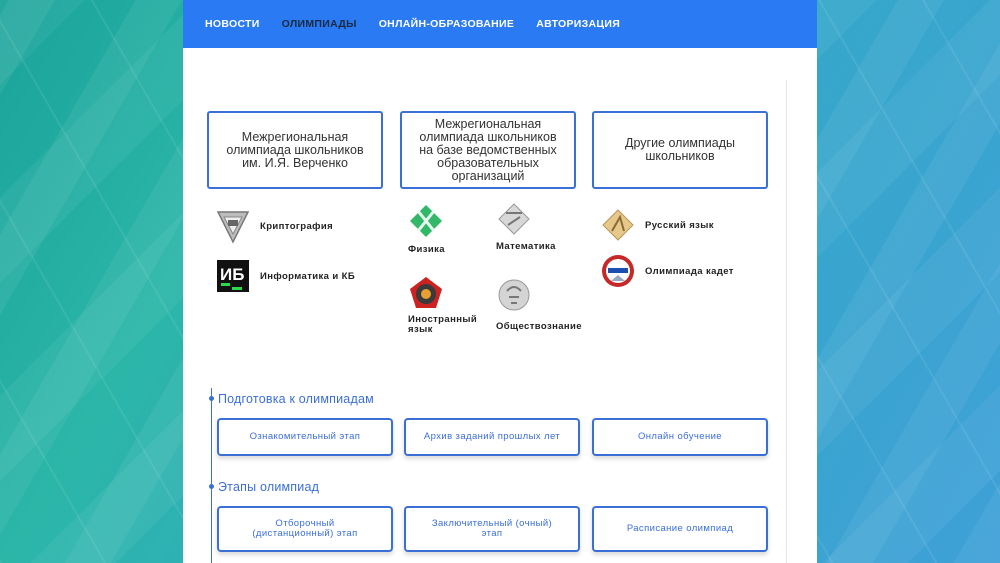 The width and height of the screenshot is (1000, 563). I want to click on cryptography-icon, so click(233, 227).